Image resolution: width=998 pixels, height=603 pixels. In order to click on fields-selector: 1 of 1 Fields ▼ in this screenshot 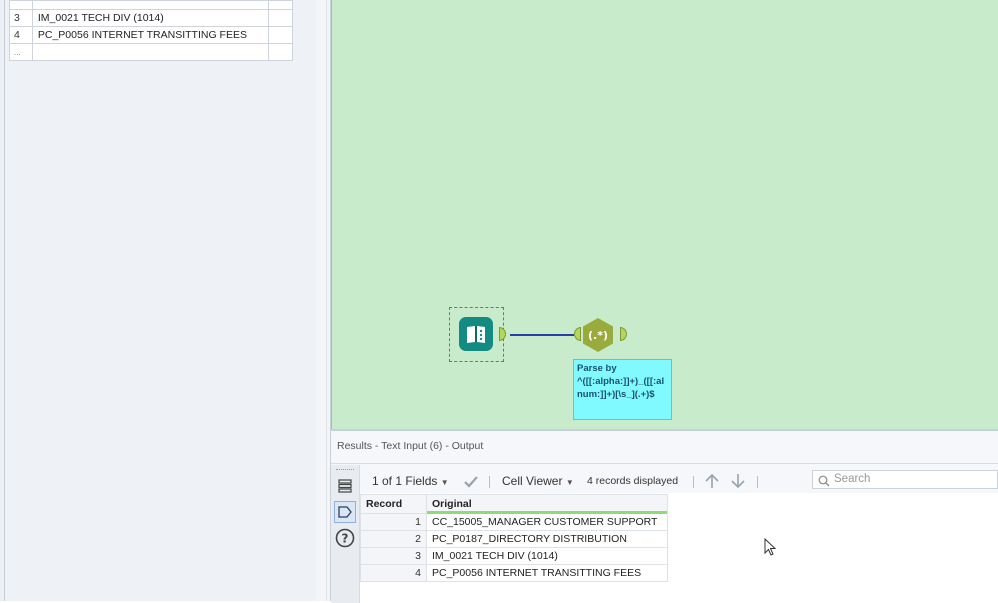, I will do `click(410, 481)`.